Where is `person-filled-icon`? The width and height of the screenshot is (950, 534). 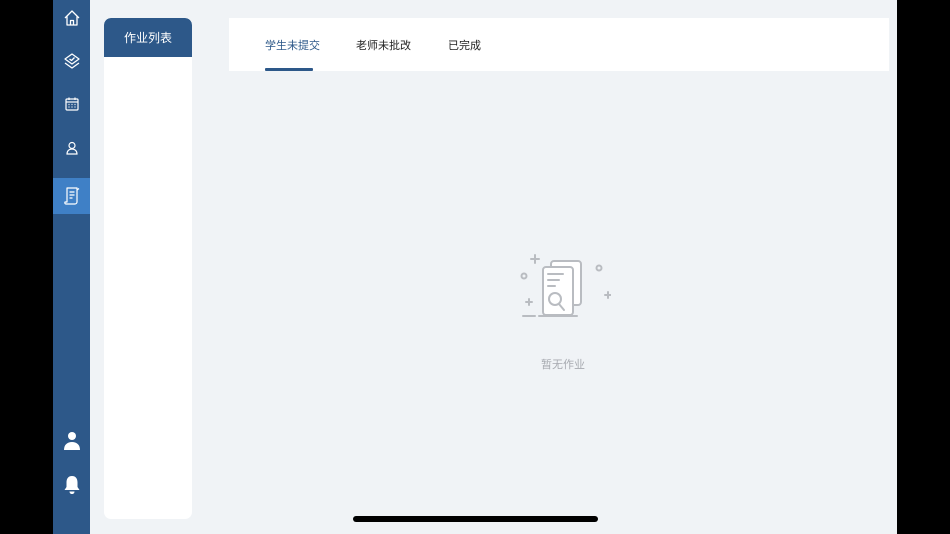
person-filled-icon is located at coordinates (71, 441).